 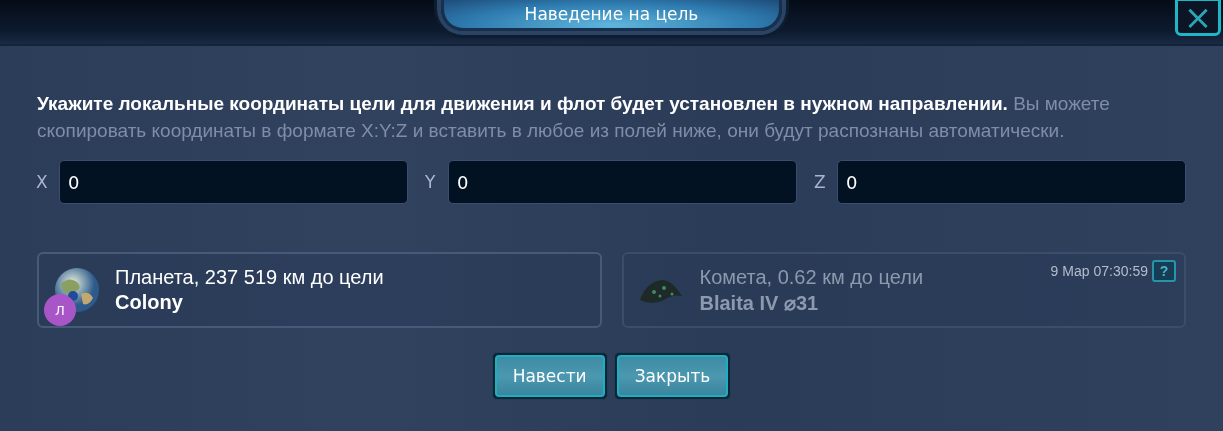 I want to click on timestamp: 9 Мар 07:30:59, so click(x=1099, y=271).